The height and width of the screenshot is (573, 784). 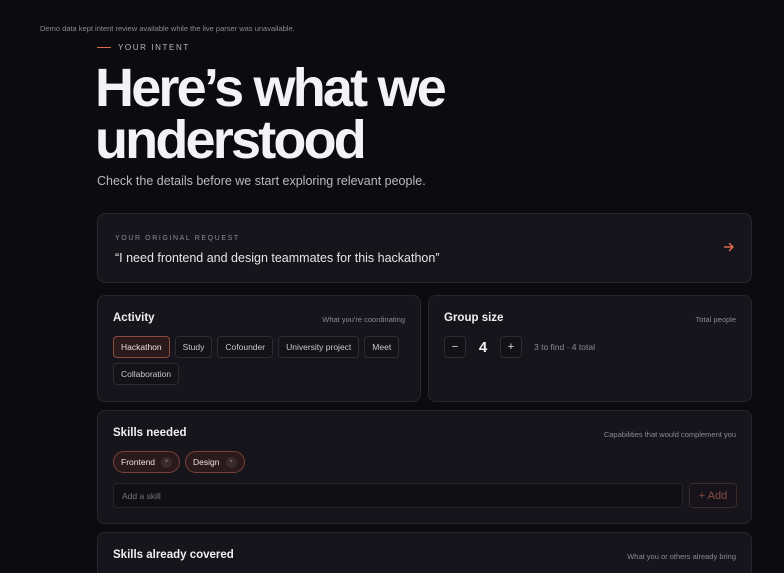 I want to click on intent-eyebrow: YOUR INTENT, so click(x=143, y=47).